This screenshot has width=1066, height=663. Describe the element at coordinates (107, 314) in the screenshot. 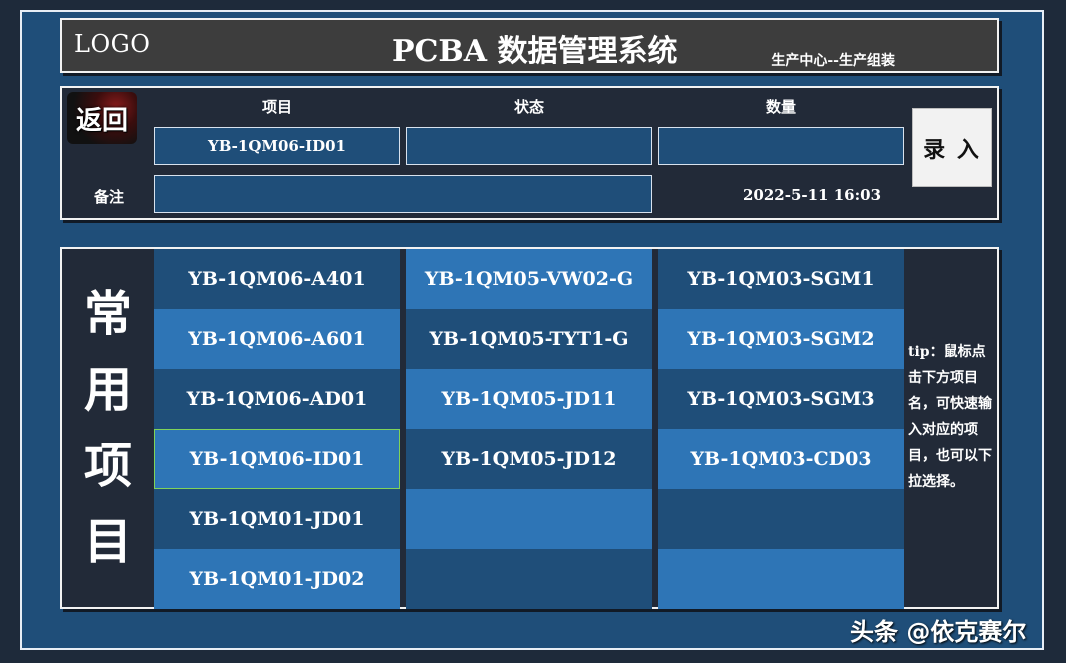

I see `common-items-title-char: 常` at that location.